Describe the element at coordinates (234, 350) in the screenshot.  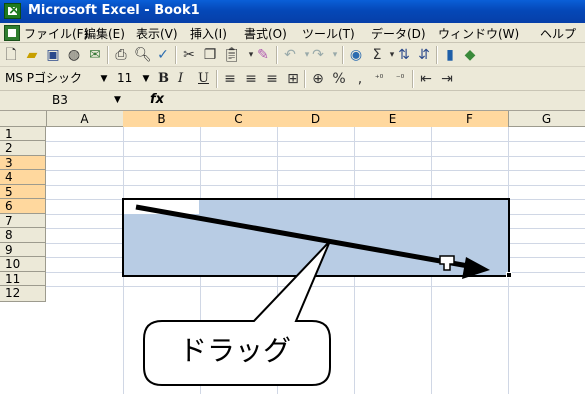
I see `callout-text: ドラッグ` at that location.